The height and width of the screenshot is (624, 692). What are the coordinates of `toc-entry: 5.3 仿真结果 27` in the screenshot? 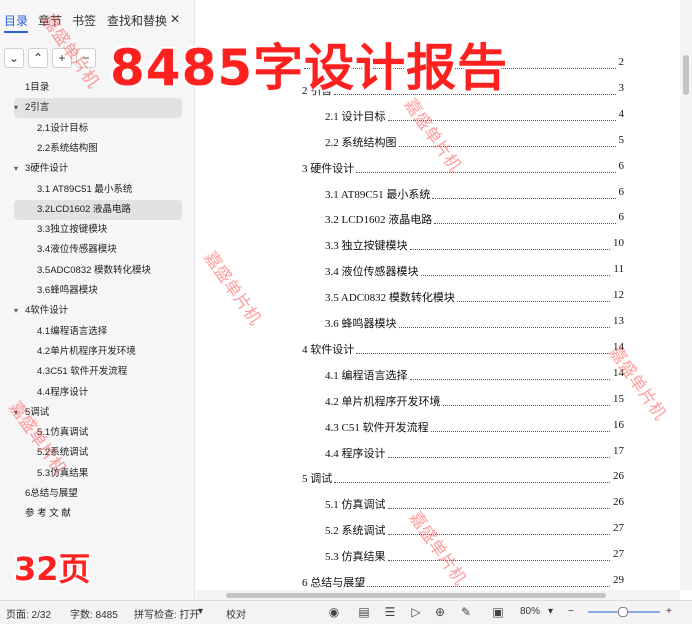 It's located at (474, 557).